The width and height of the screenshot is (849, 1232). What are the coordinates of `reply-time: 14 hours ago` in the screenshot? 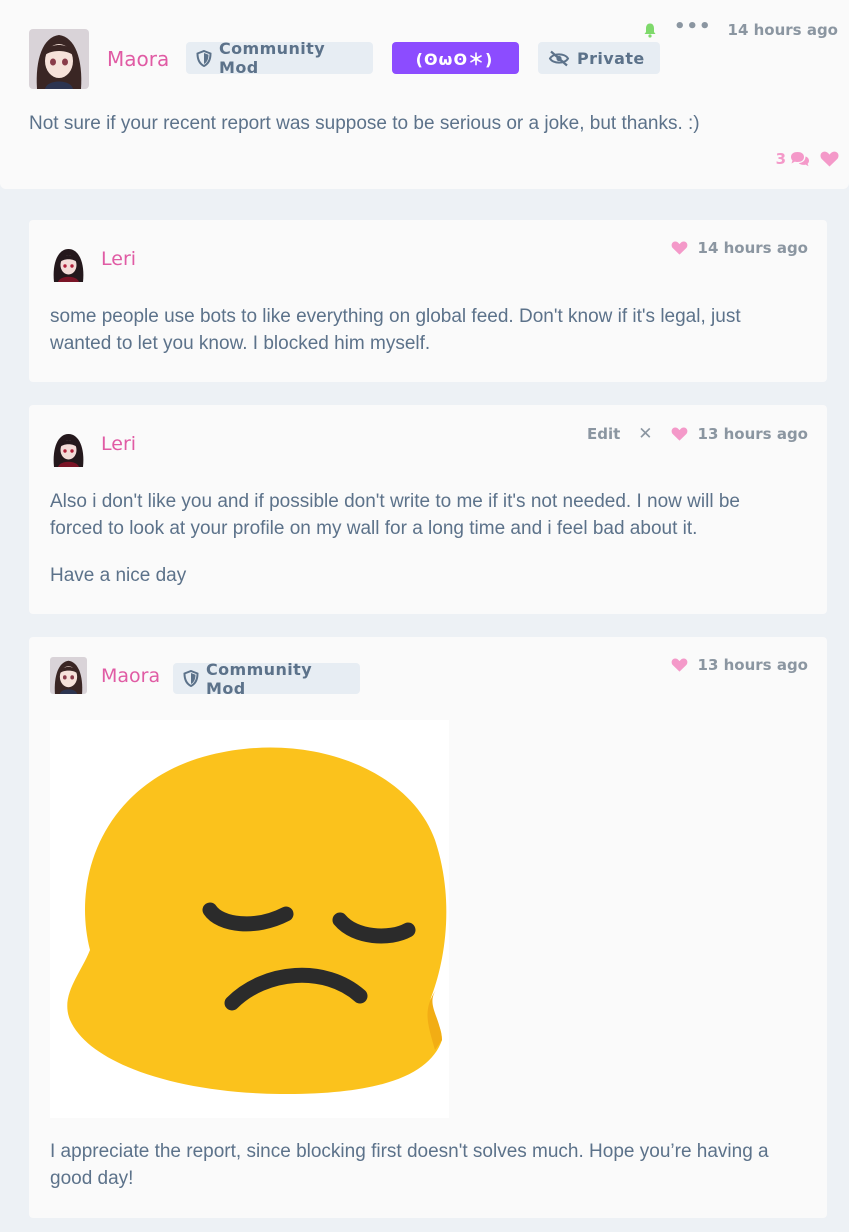 It's located at (753, 248).